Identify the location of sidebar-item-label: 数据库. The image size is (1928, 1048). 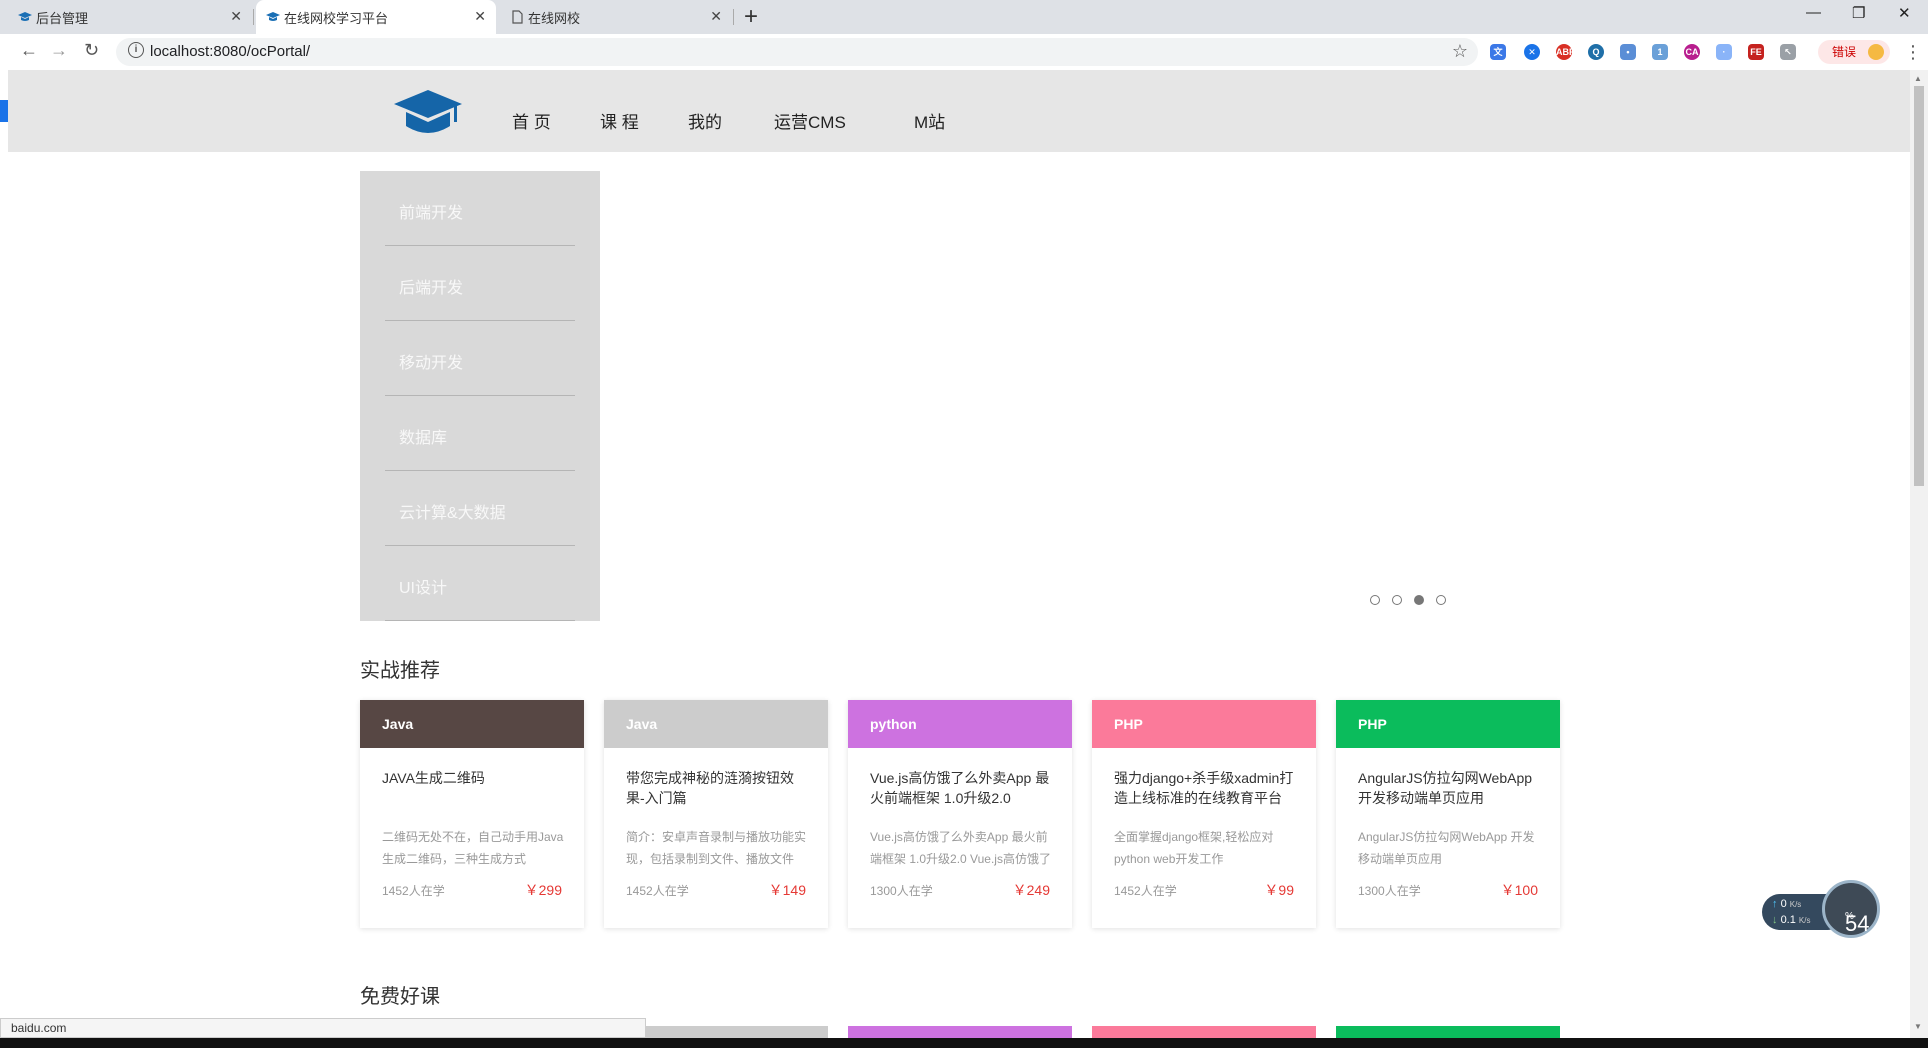
(423, 438).